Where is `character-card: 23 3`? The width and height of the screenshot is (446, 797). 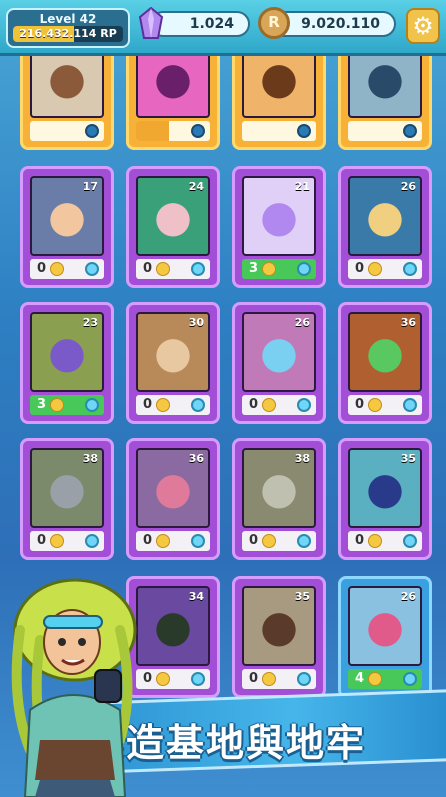 character-card: 23 3 is located at coordinates (67, 363).